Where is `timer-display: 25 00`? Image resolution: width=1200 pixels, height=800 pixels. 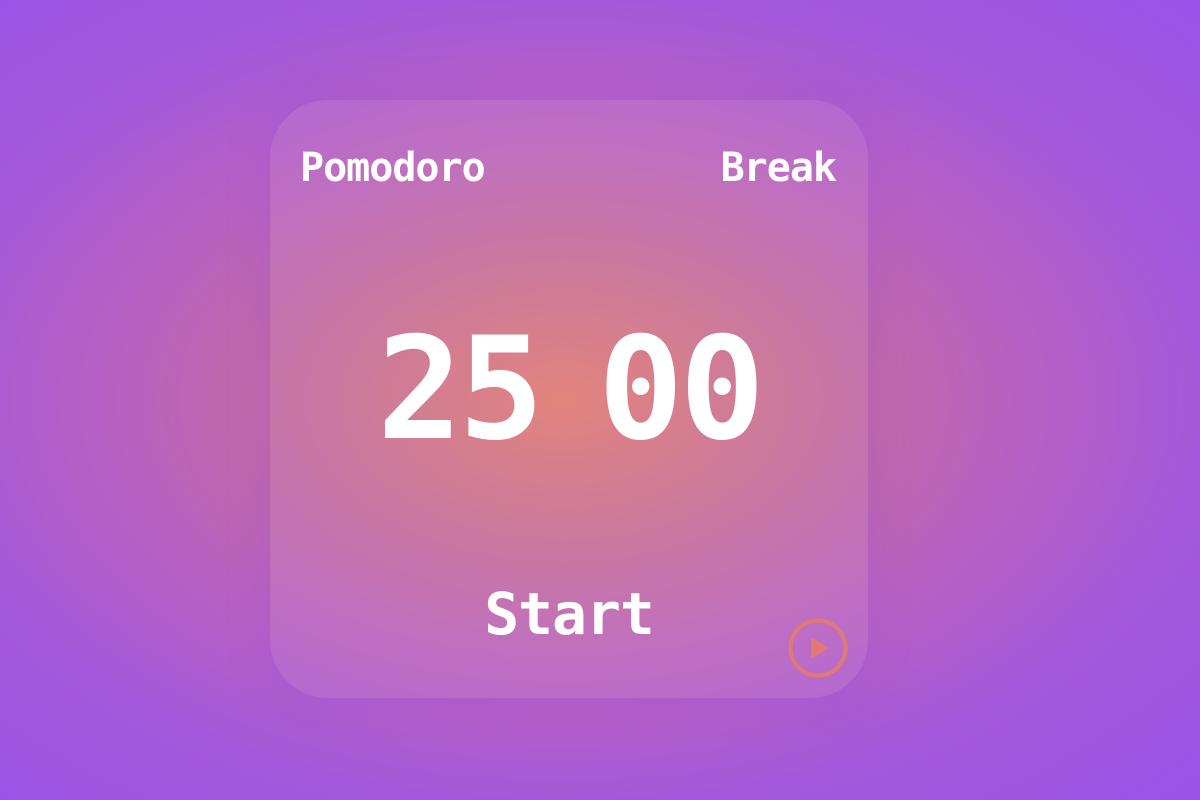
timer-display: 25 00 is located at coordinates (569, 390).